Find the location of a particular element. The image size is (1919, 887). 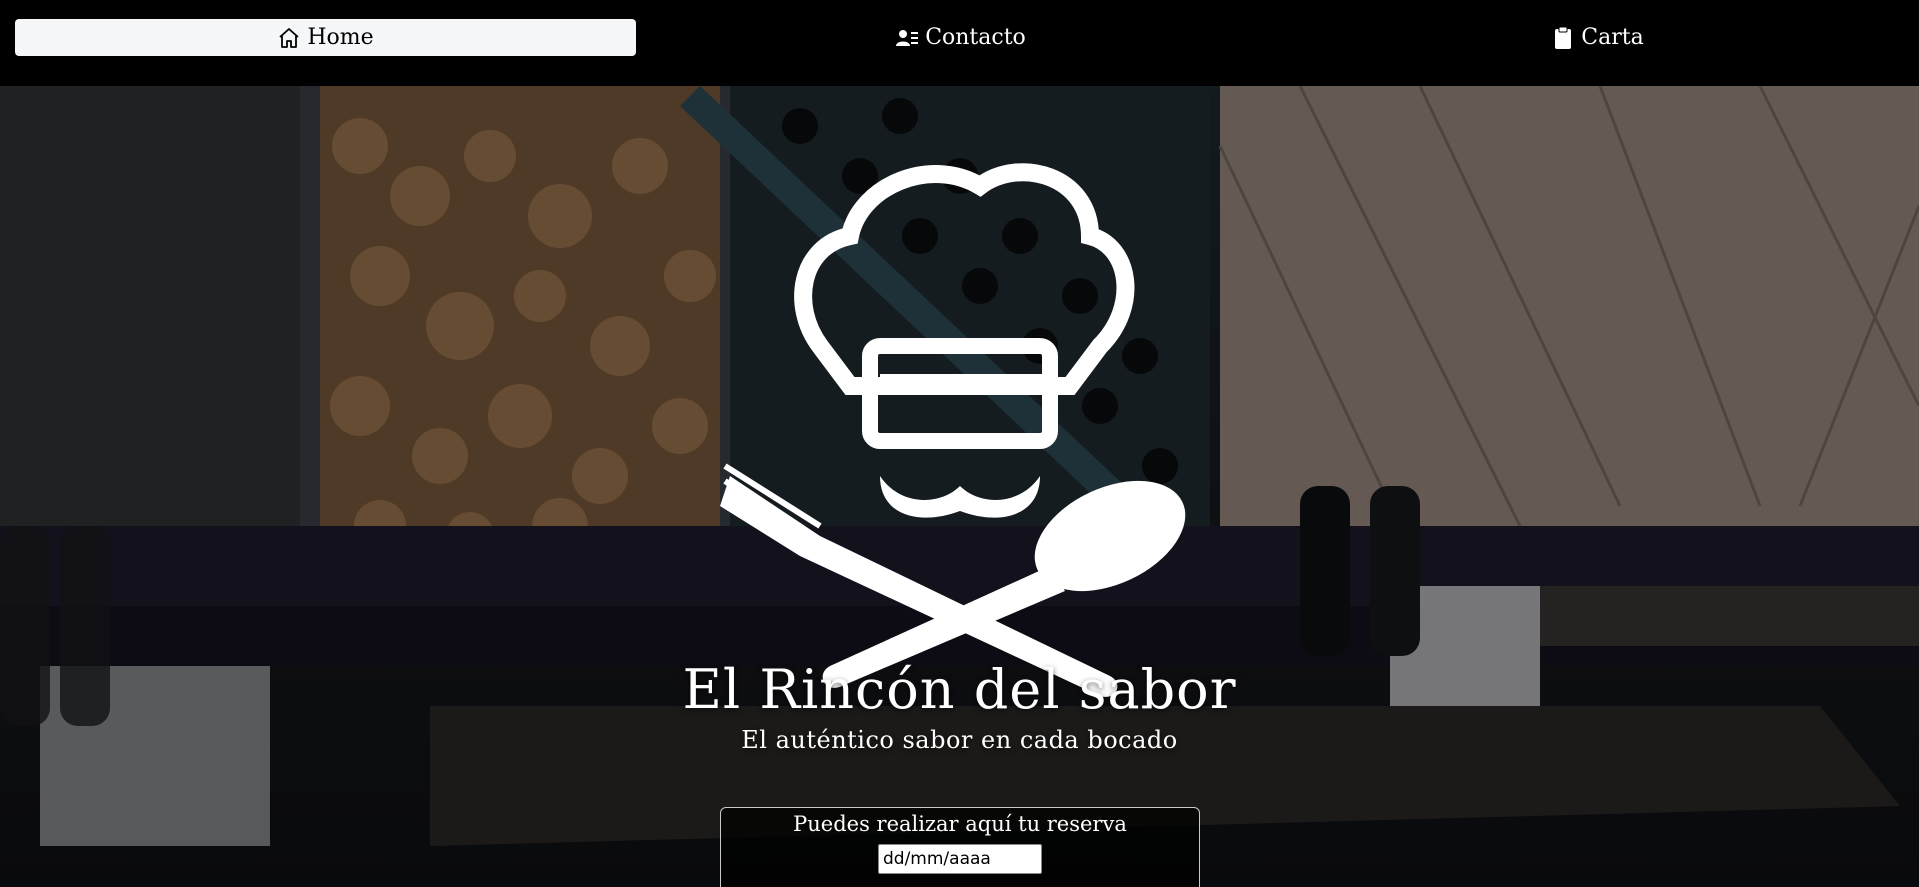

restaurant-subtitle: El auténtico sabor en cada bocado is located at coordinates (959, 740).